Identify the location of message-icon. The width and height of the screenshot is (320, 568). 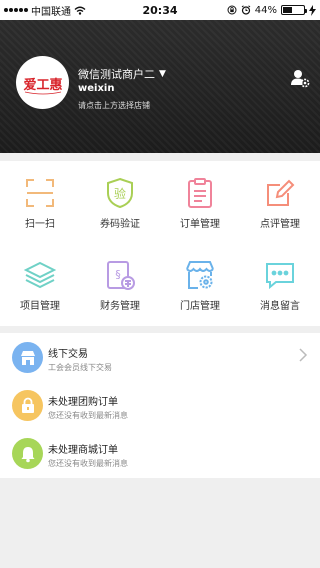
(280, 276).